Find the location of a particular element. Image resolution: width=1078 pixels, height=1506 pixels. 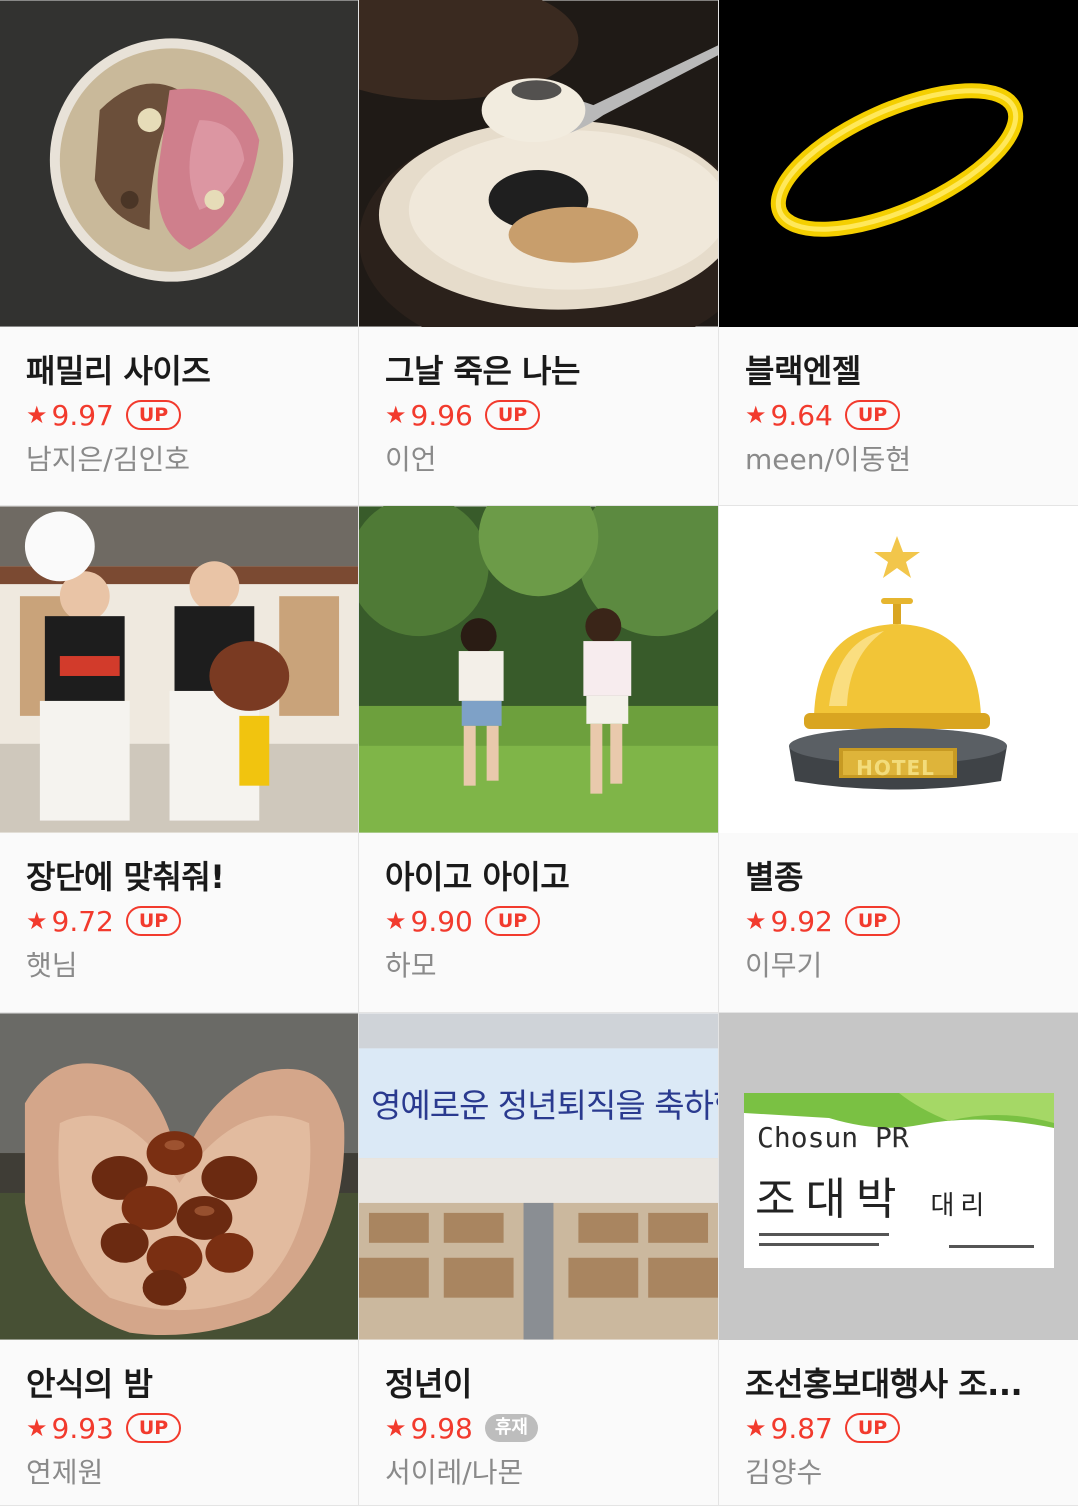

author: 김양수 is located at coordinates (784, 1472).